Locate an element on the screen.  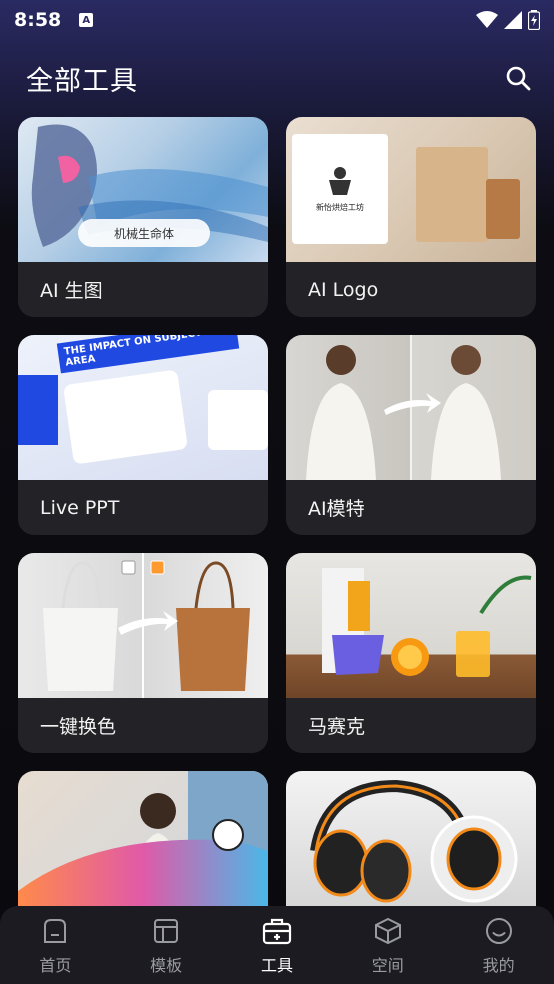
ai-logo-preview: 新怡烘焙工坊 is located at coordinates (411, 189).